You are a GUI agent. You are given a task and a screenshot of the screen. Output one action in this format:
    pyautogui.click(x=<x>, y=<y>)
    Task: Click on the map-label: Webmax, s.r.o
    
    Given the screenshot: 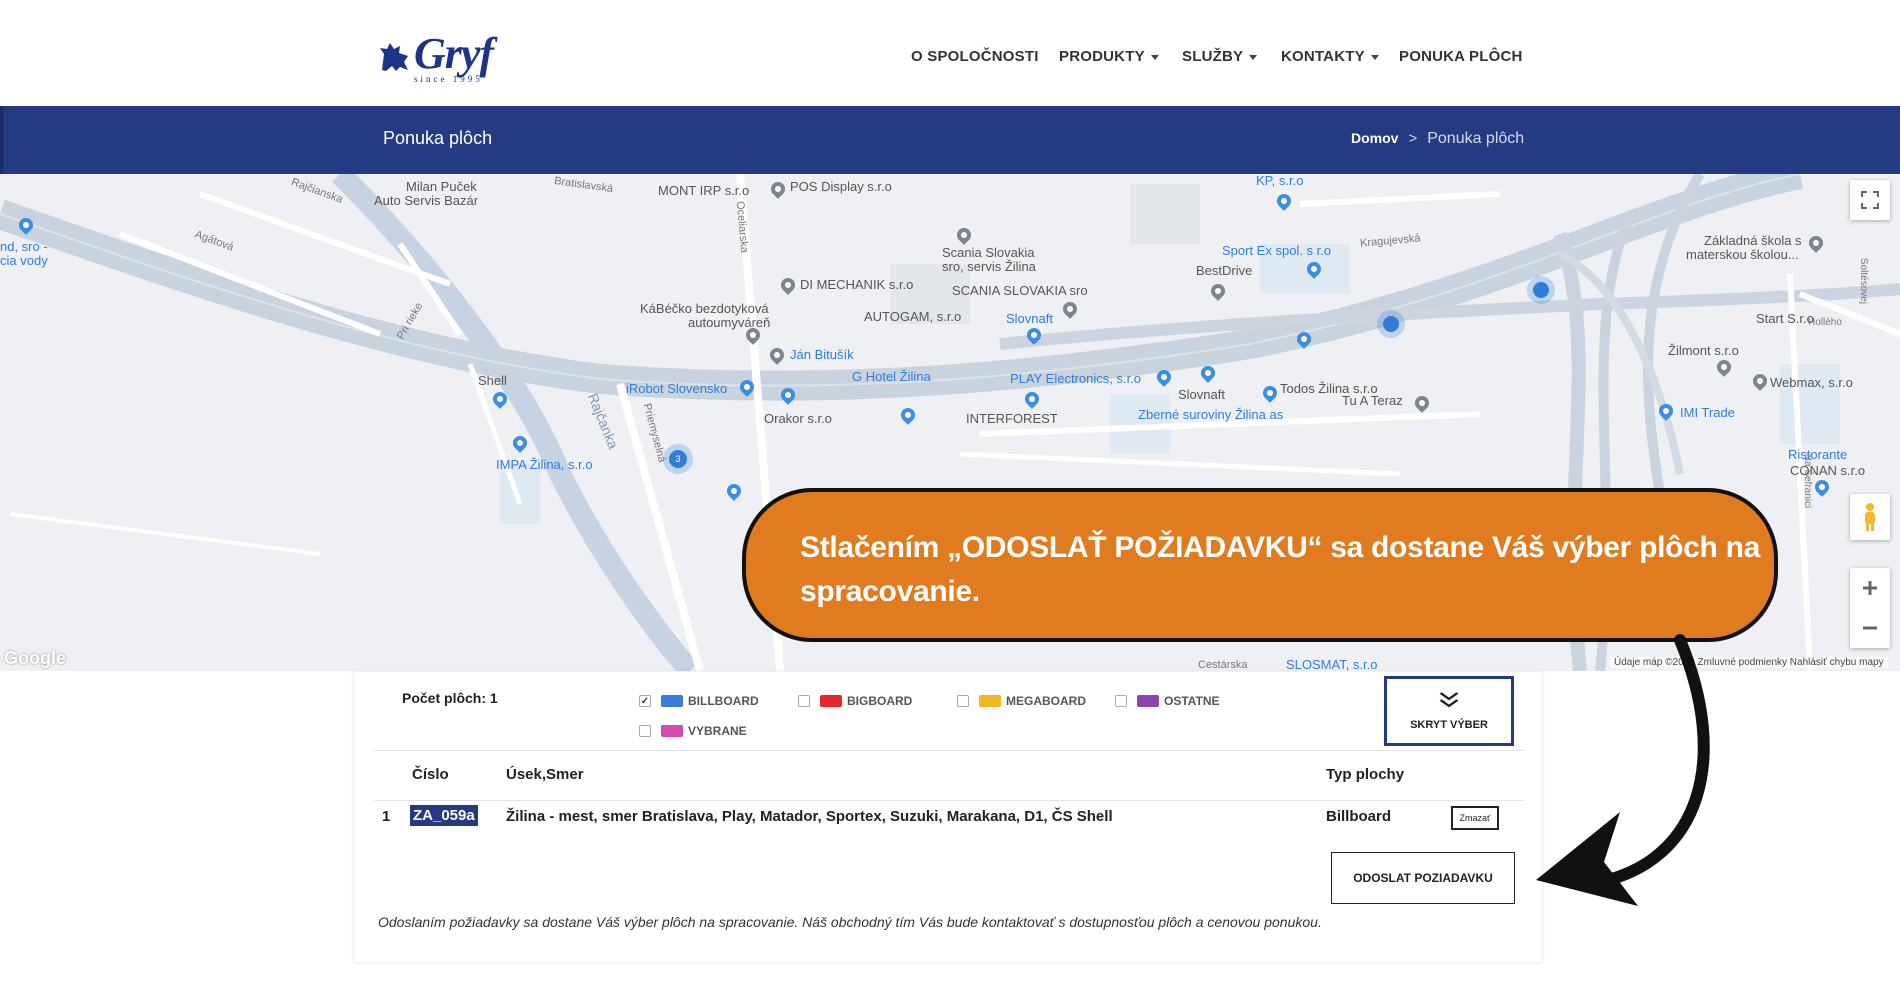 What is the action you would take?
    pyautogui.click(x=1811, y=382)
    